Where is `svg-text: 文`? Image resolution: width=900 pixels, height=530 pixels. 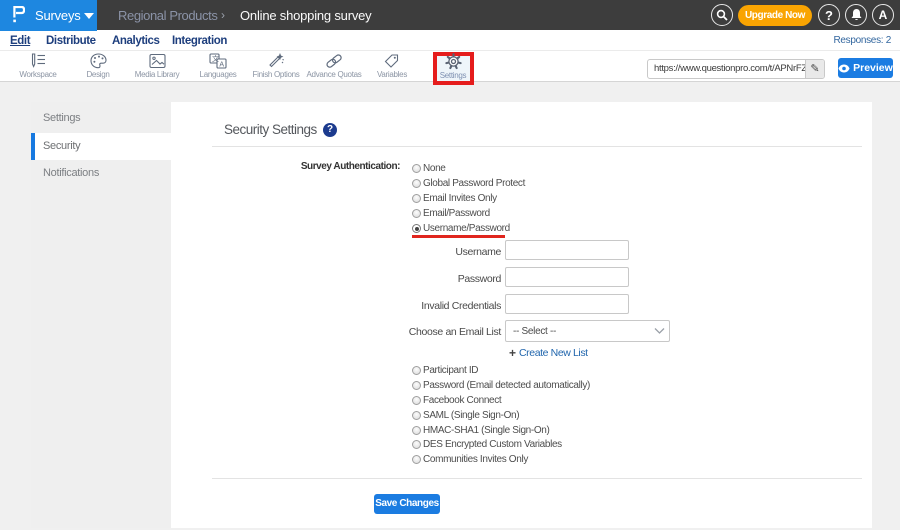
svg-text: 文 is located at coordinates (215, 58).